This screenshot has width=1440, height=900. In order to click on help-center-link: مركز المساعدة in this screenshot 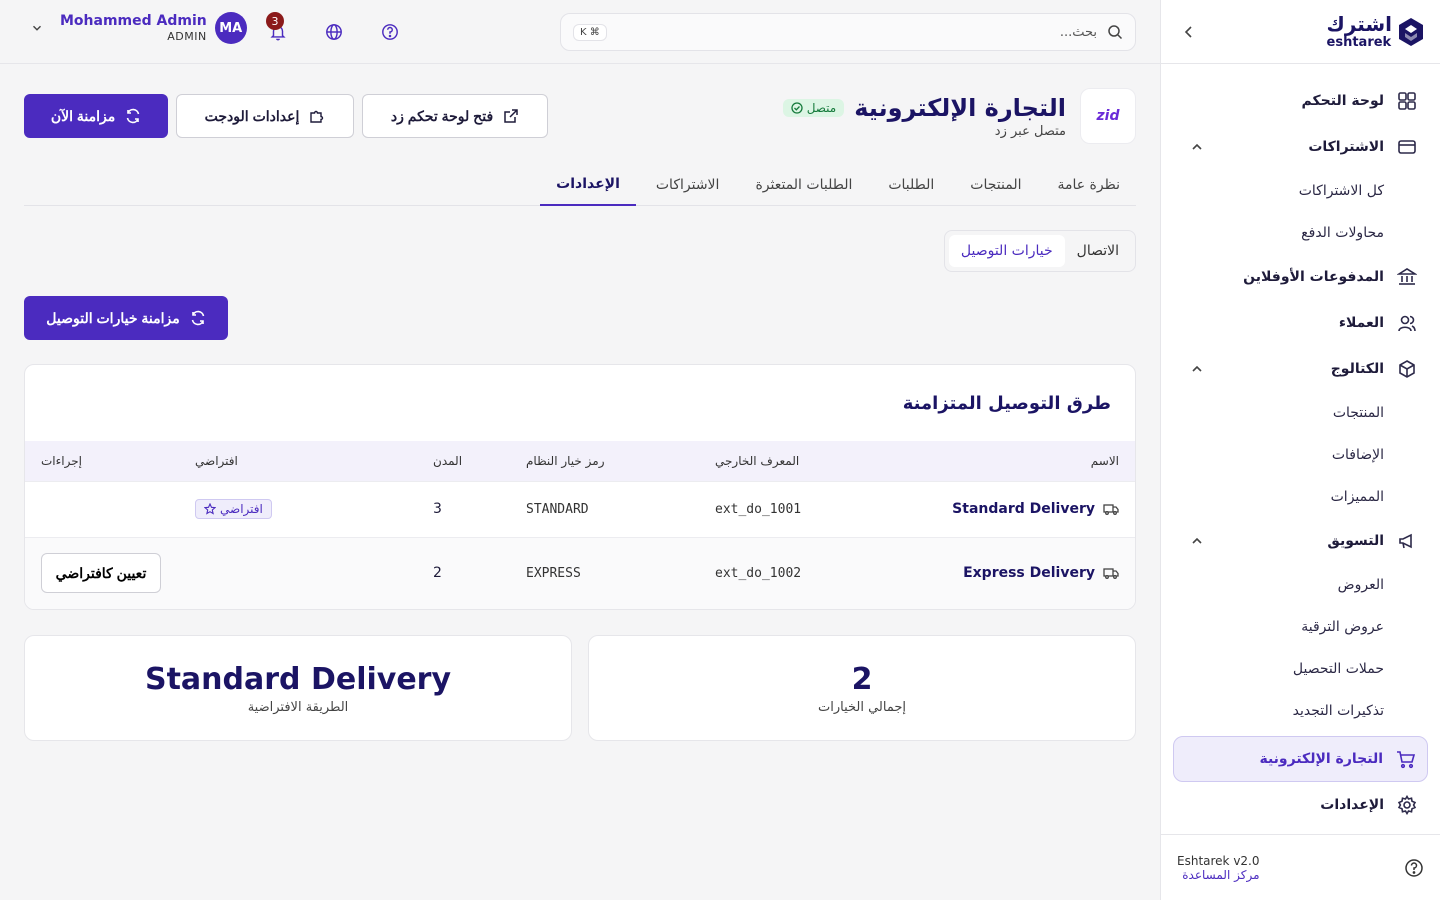, I will do `click(1220, 875)`.